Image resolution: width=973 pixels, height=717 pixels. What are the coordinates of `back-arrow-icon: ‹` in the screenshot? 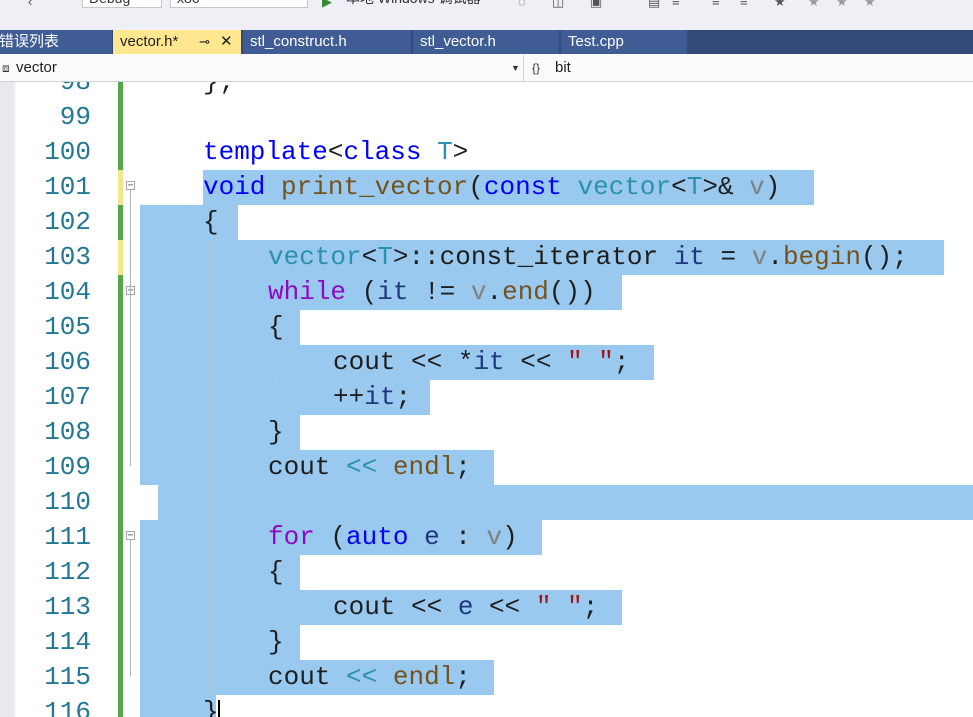 It's located at (30, 4).